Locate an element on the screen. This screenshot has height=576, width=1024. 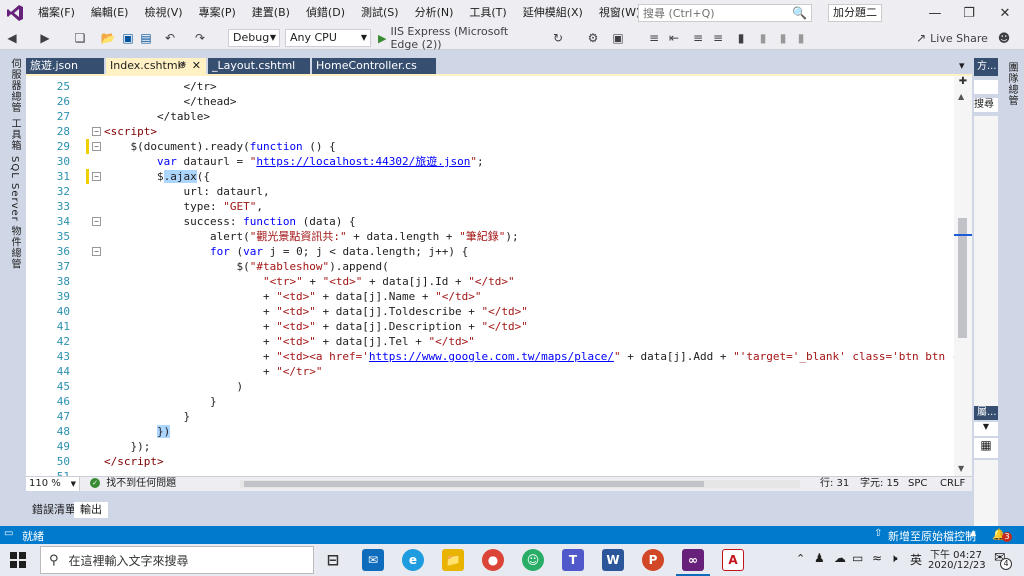
visual-studio-icon: ∞ is located at coordinates (693, 560).